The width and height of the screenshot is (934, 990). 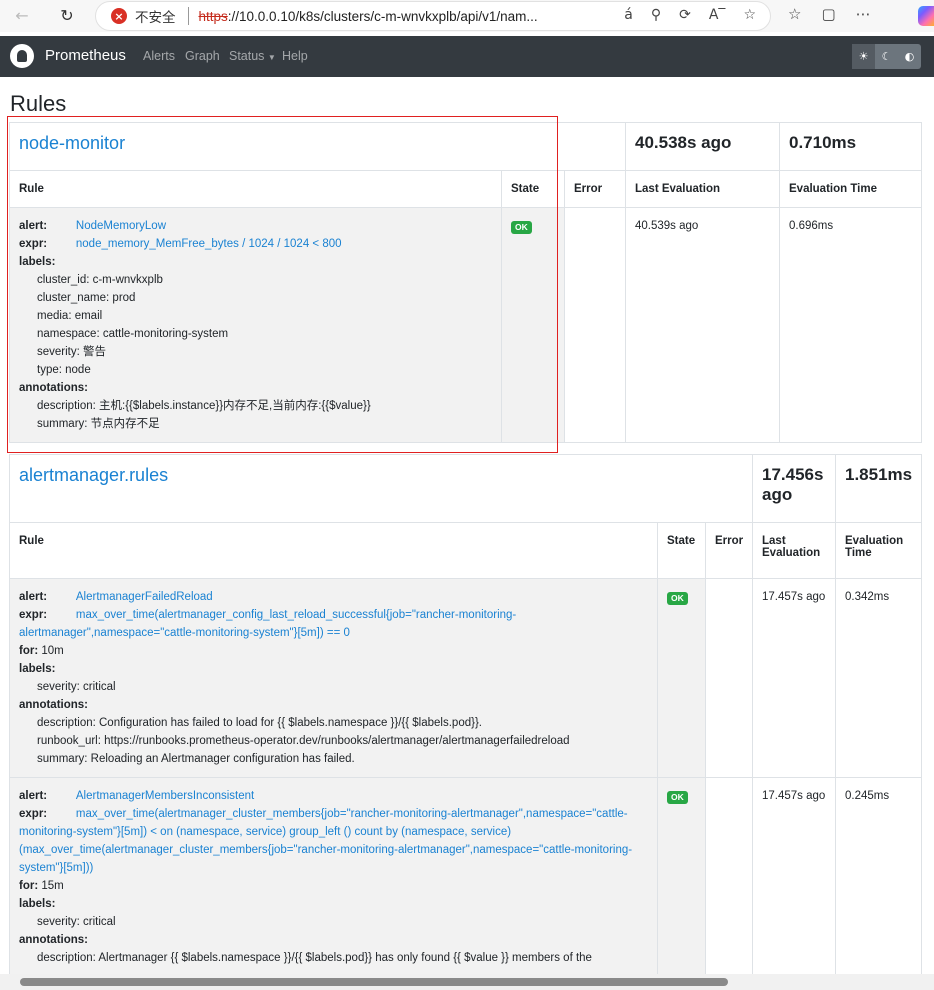 What do you see at coordinates (133, 334) in the screenshot?
I see `label-item: namespace: cattle-monitoring-system` at bounding box center [133, 334].